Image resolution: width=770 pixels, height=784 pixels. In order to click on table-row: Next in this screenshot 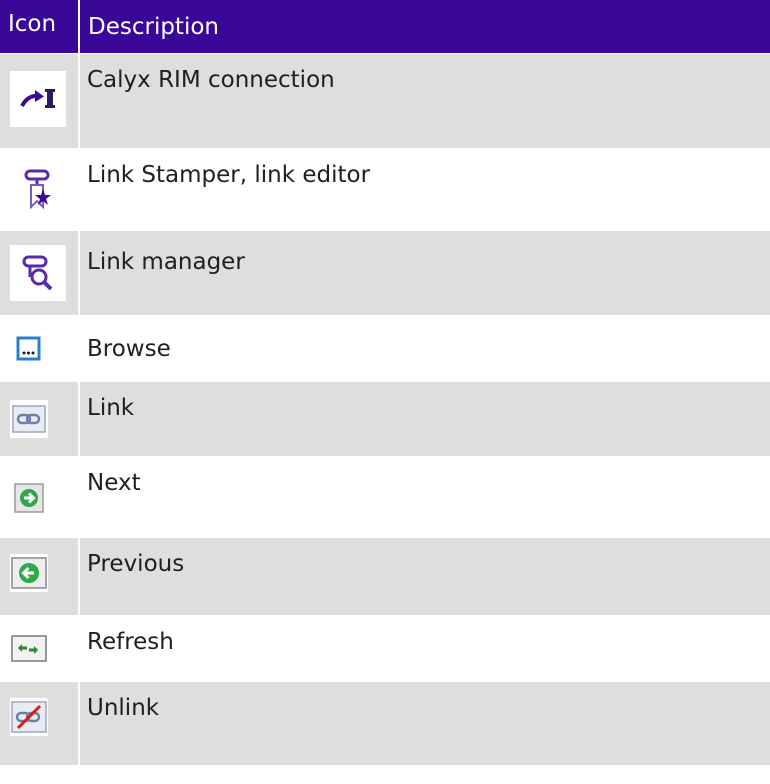, I will do `click(385, 497)`.